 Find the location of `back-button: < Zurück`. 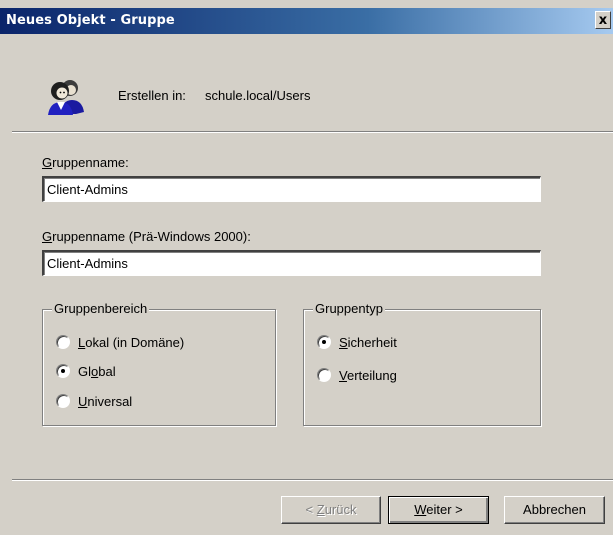

back-button: < Zurück is located at coordinates (331, 510).